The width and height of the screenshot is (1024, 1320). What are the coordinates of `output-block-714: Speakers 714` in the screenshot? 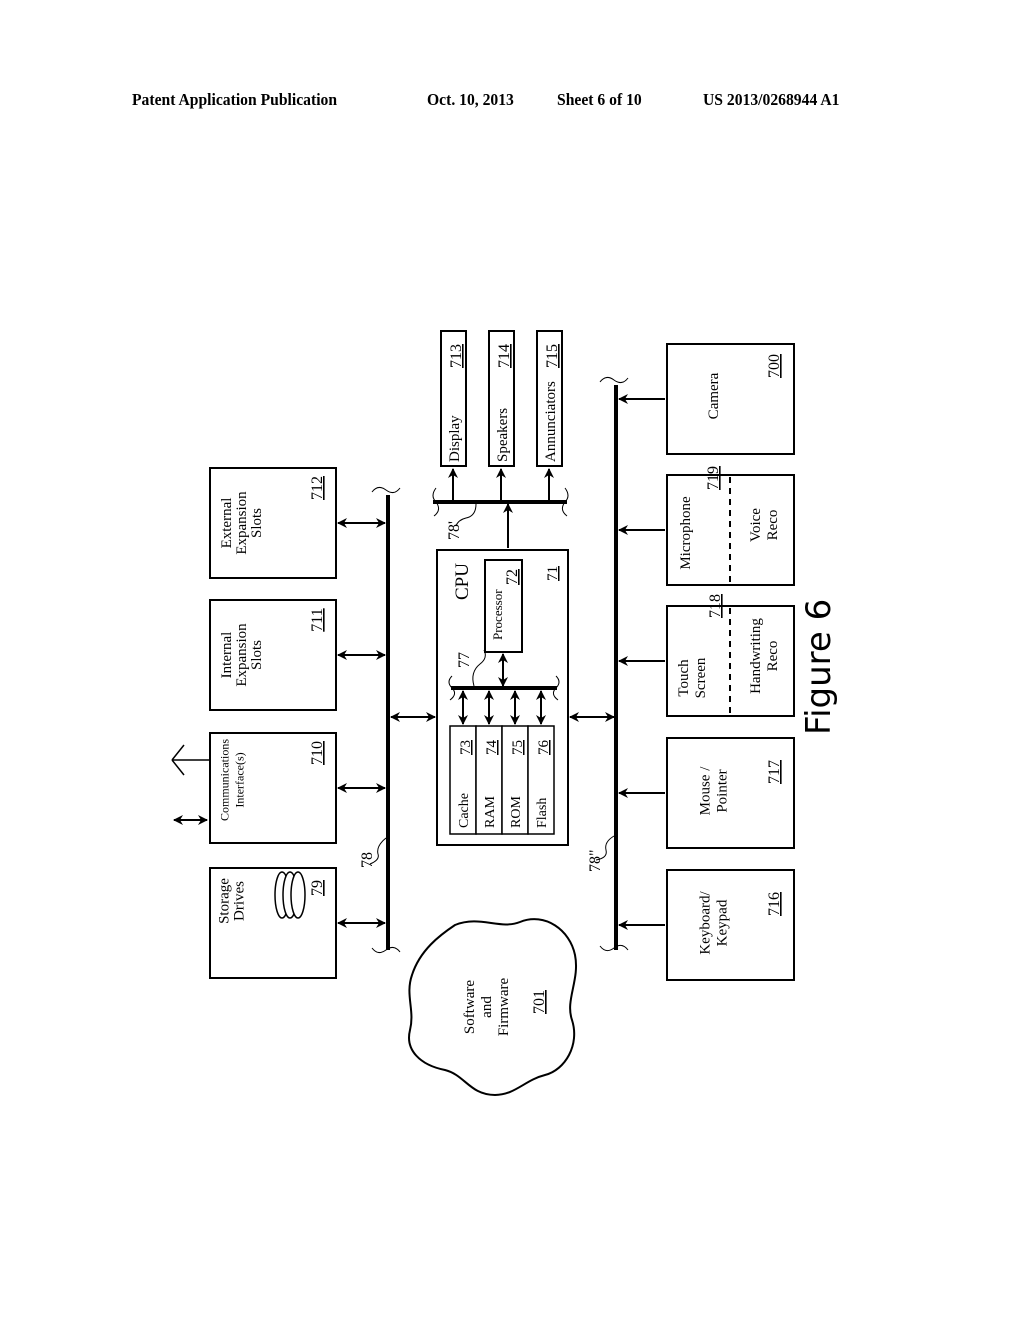 It's located at (501, 415).